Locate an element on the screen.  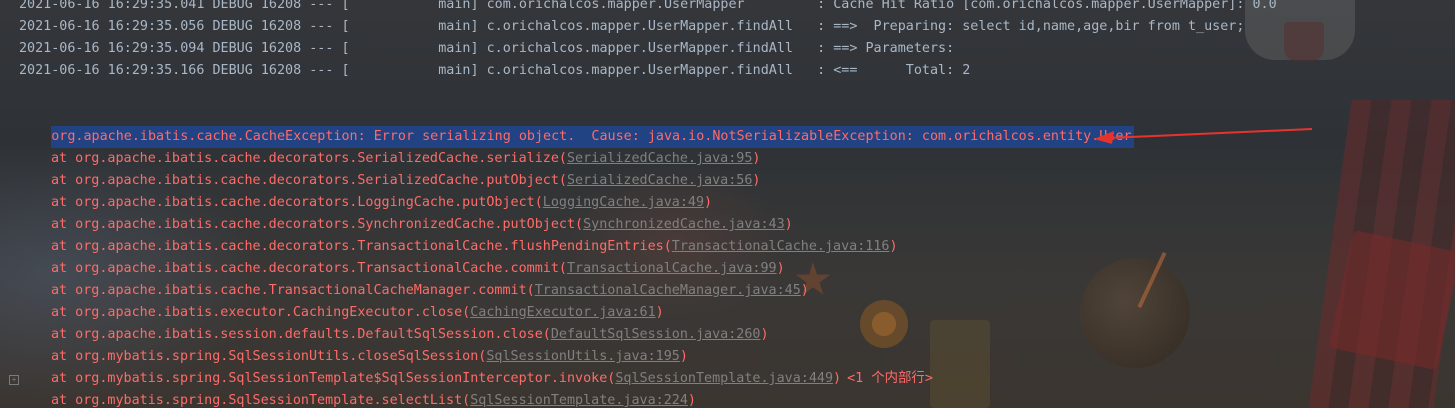
source-file-link: SqlSessionTemplate.java:224 is located at coordinates (579, 400).